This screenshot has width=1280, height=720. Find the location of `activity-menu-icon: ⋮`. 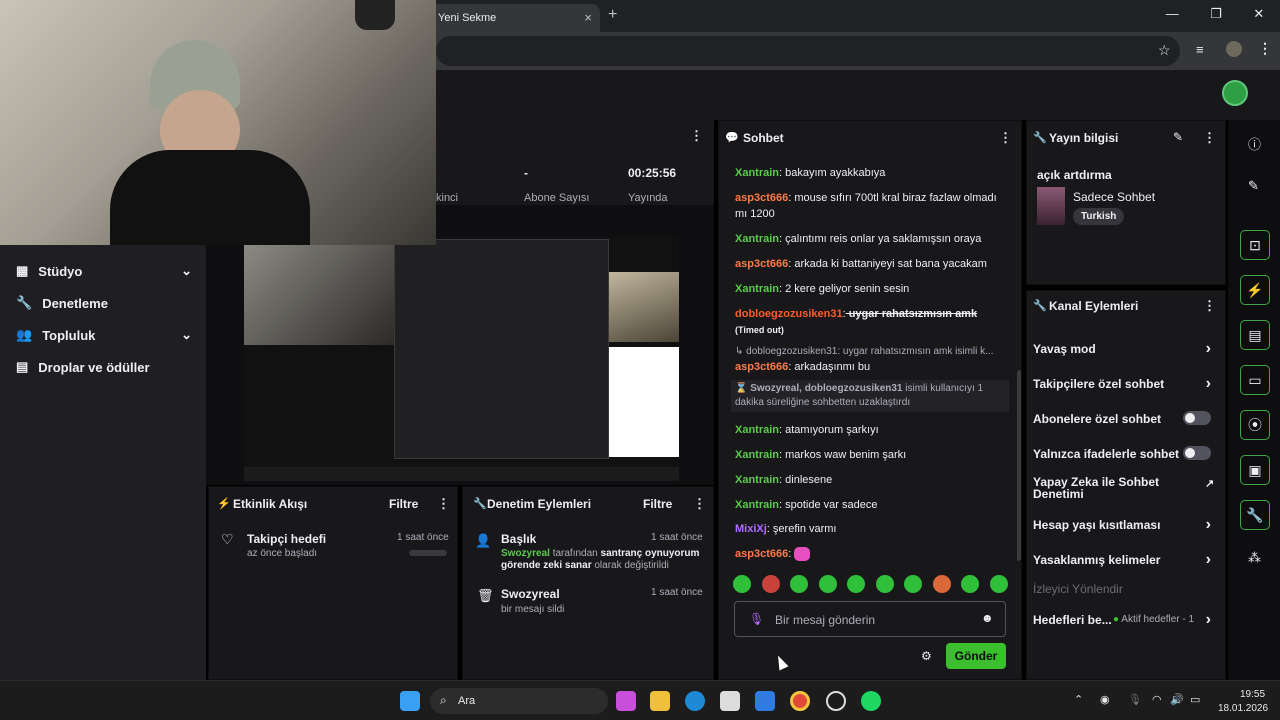

activity-menu-icon: ⋮ is located at coordinates (443, 504).